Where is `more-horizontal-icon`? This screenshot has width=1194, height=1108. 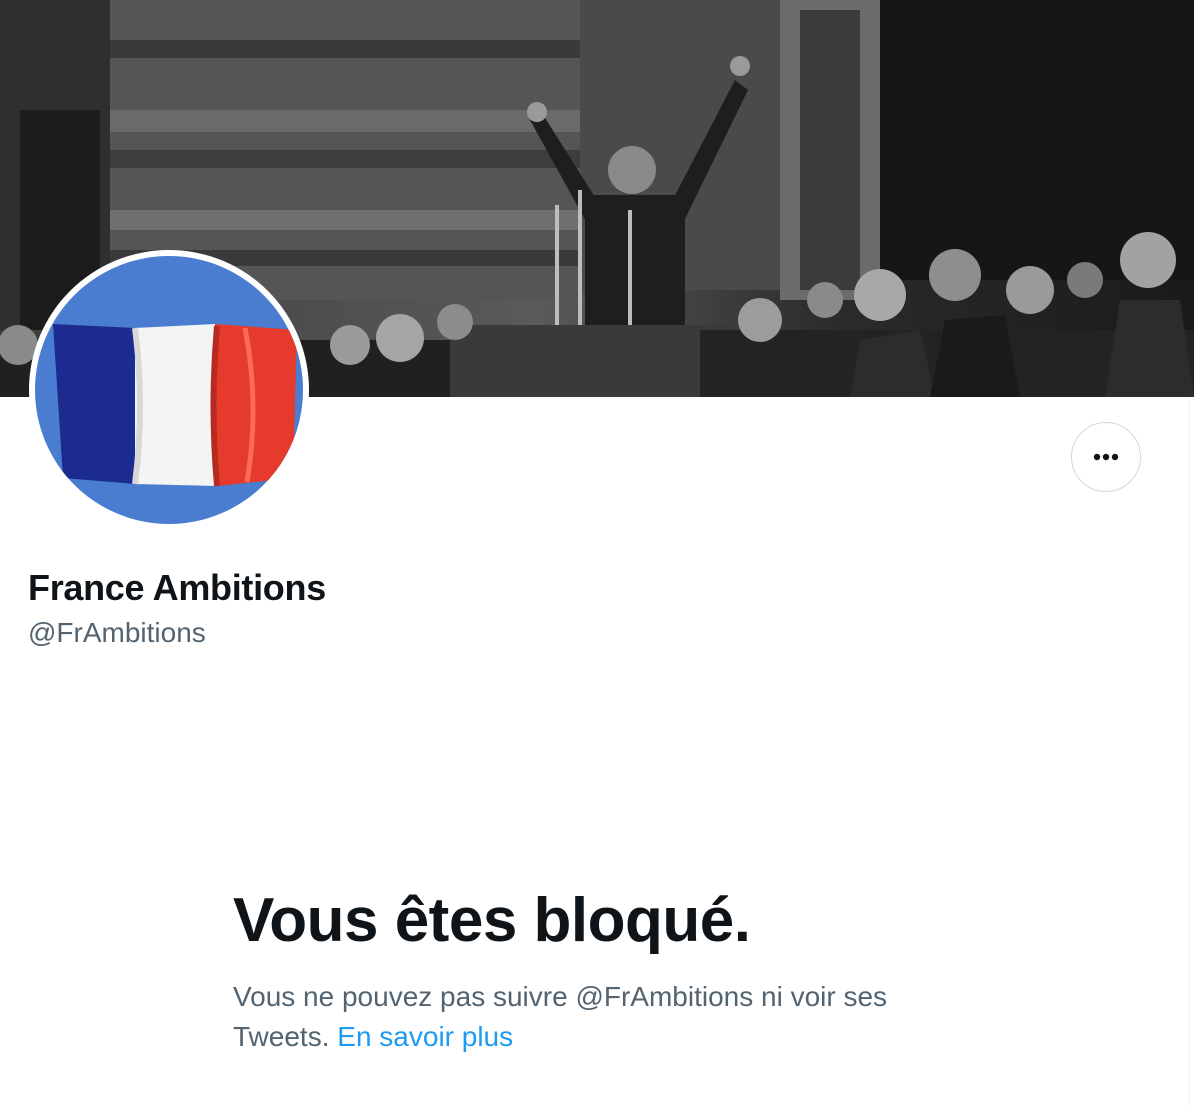
more-horizontal-icon is located at coordinates (1106, 457).